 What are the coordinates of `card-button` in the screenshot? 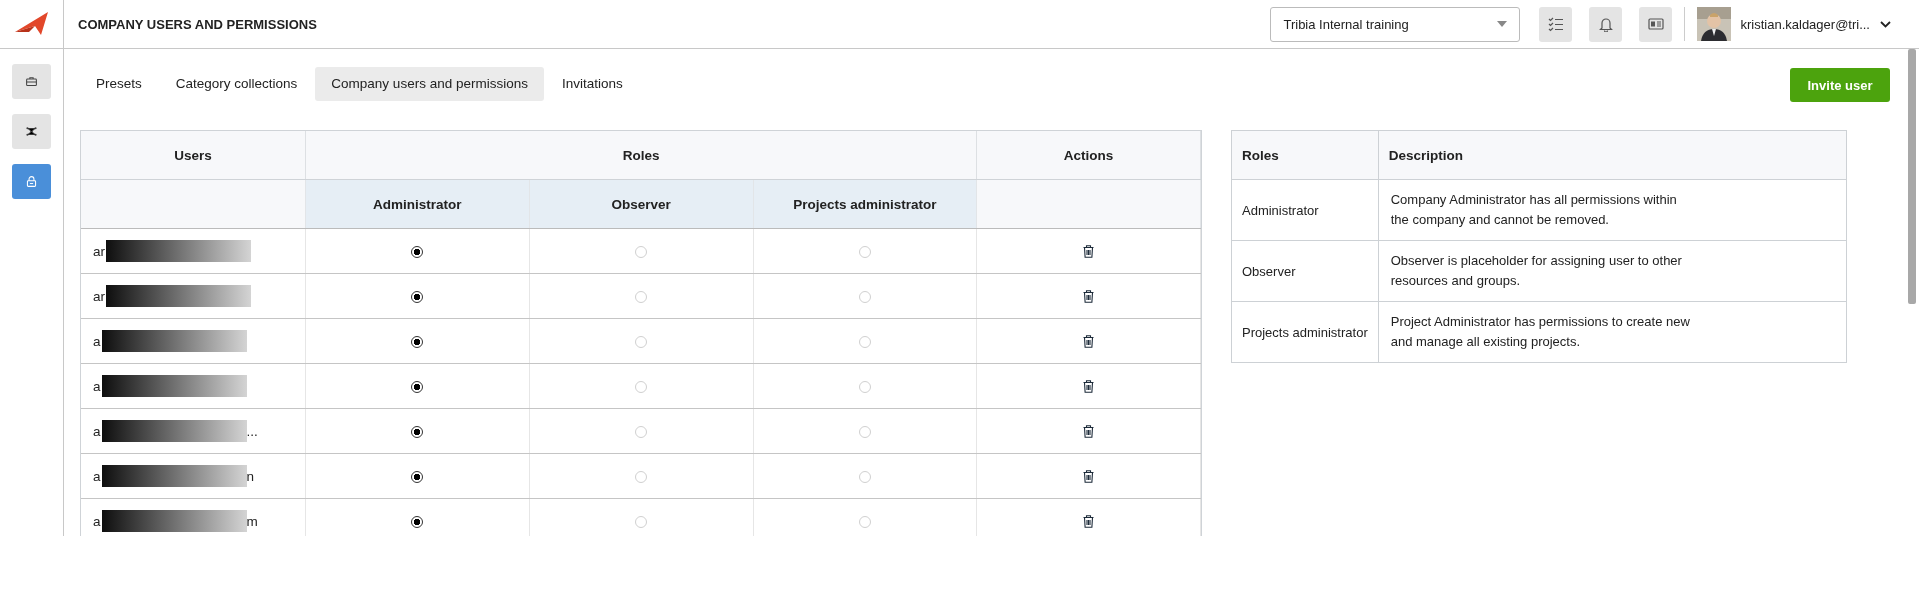 It's located at (1656, 24).